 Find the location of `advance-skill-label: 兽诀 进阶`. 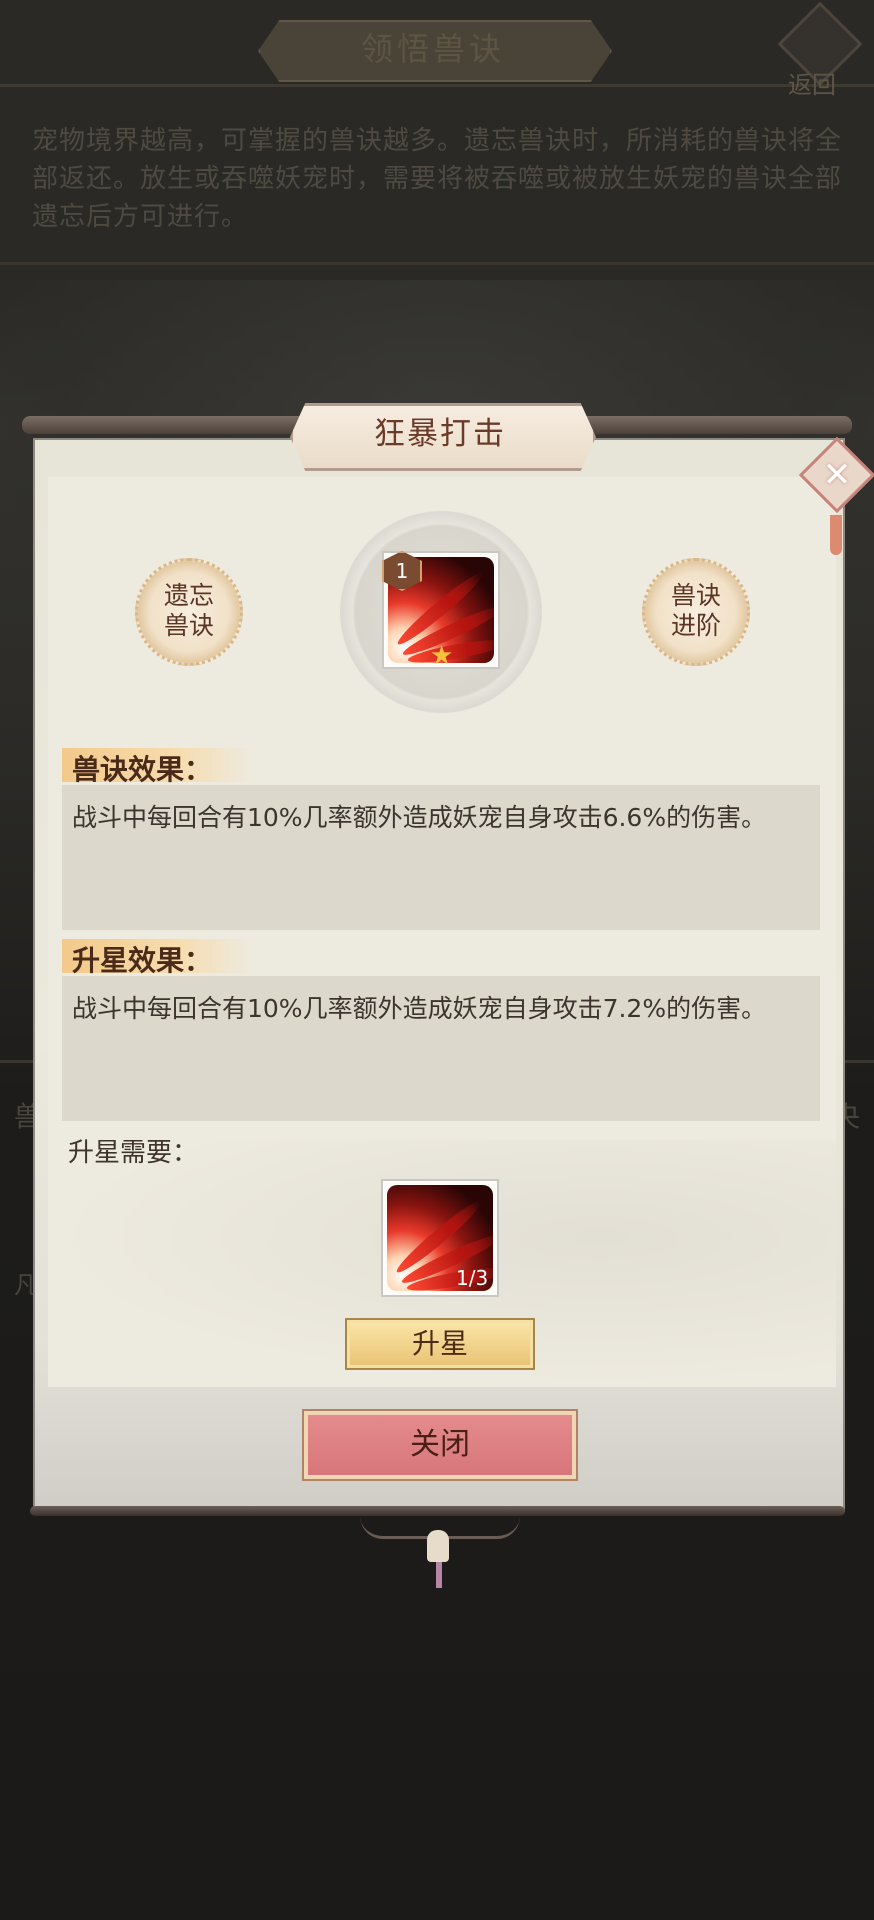

advance-skill-label: 兽诀 进阶 is located at coordinates (695, 610).